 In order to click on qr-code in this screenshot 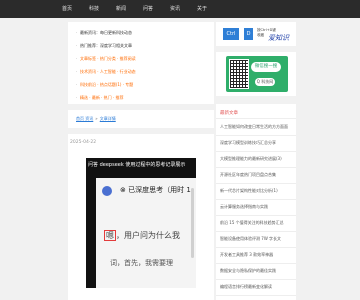, I will do `click(239, 74)`.